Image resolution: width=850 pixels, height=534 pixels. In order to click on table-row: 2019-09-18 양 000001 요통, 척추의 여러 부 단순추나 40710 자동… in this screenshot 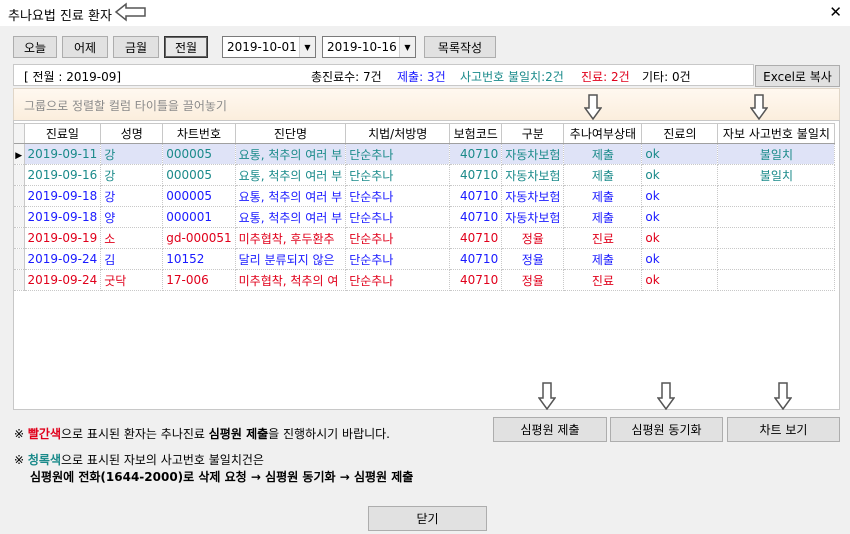, I will do `click(425, 217)`.